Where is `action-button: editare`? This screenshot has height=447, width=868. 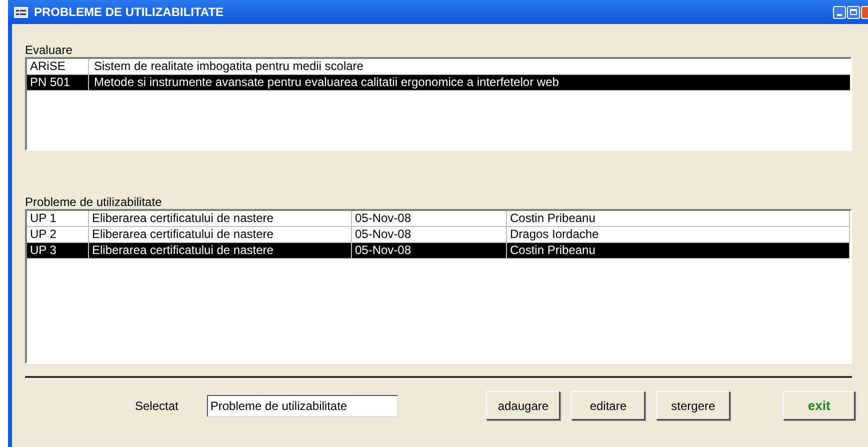
action-button: editare is located at coordinates (608, 405).